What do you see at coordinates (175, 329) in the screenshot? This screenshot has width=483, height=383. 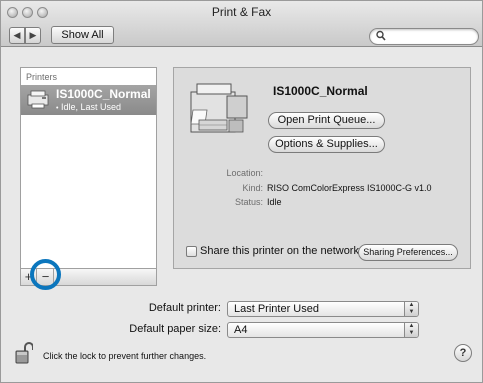 I see `default-paper-size-label: Default paper size:` at bounding box center [175, 329].